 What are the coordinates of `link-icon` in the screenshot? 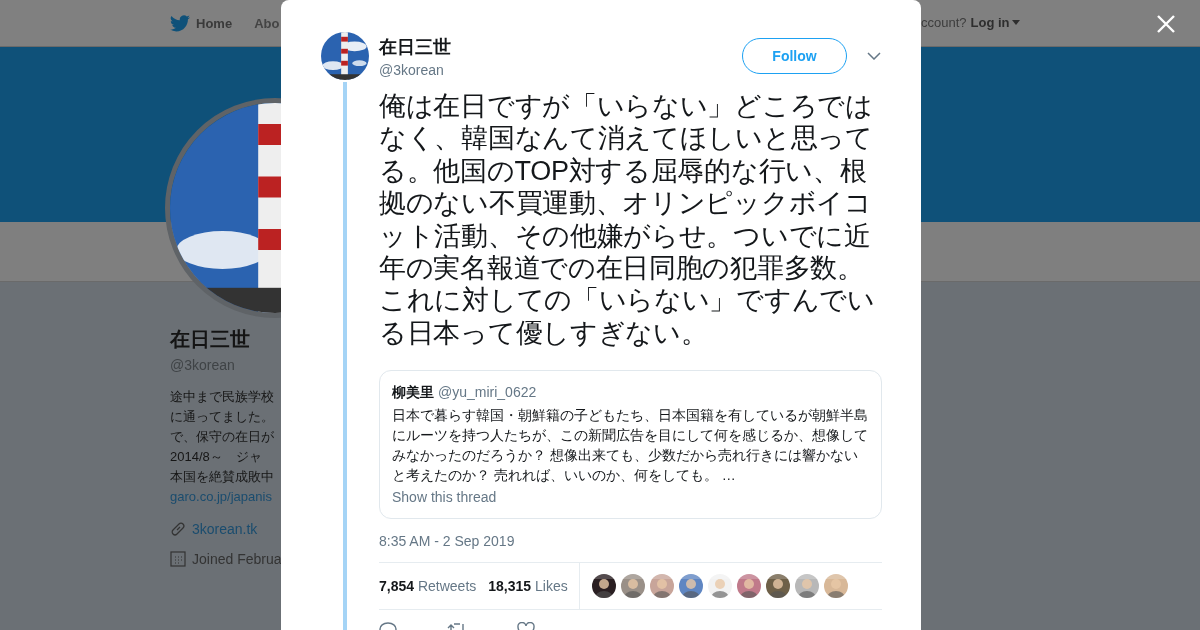 It's located at (178, 529).